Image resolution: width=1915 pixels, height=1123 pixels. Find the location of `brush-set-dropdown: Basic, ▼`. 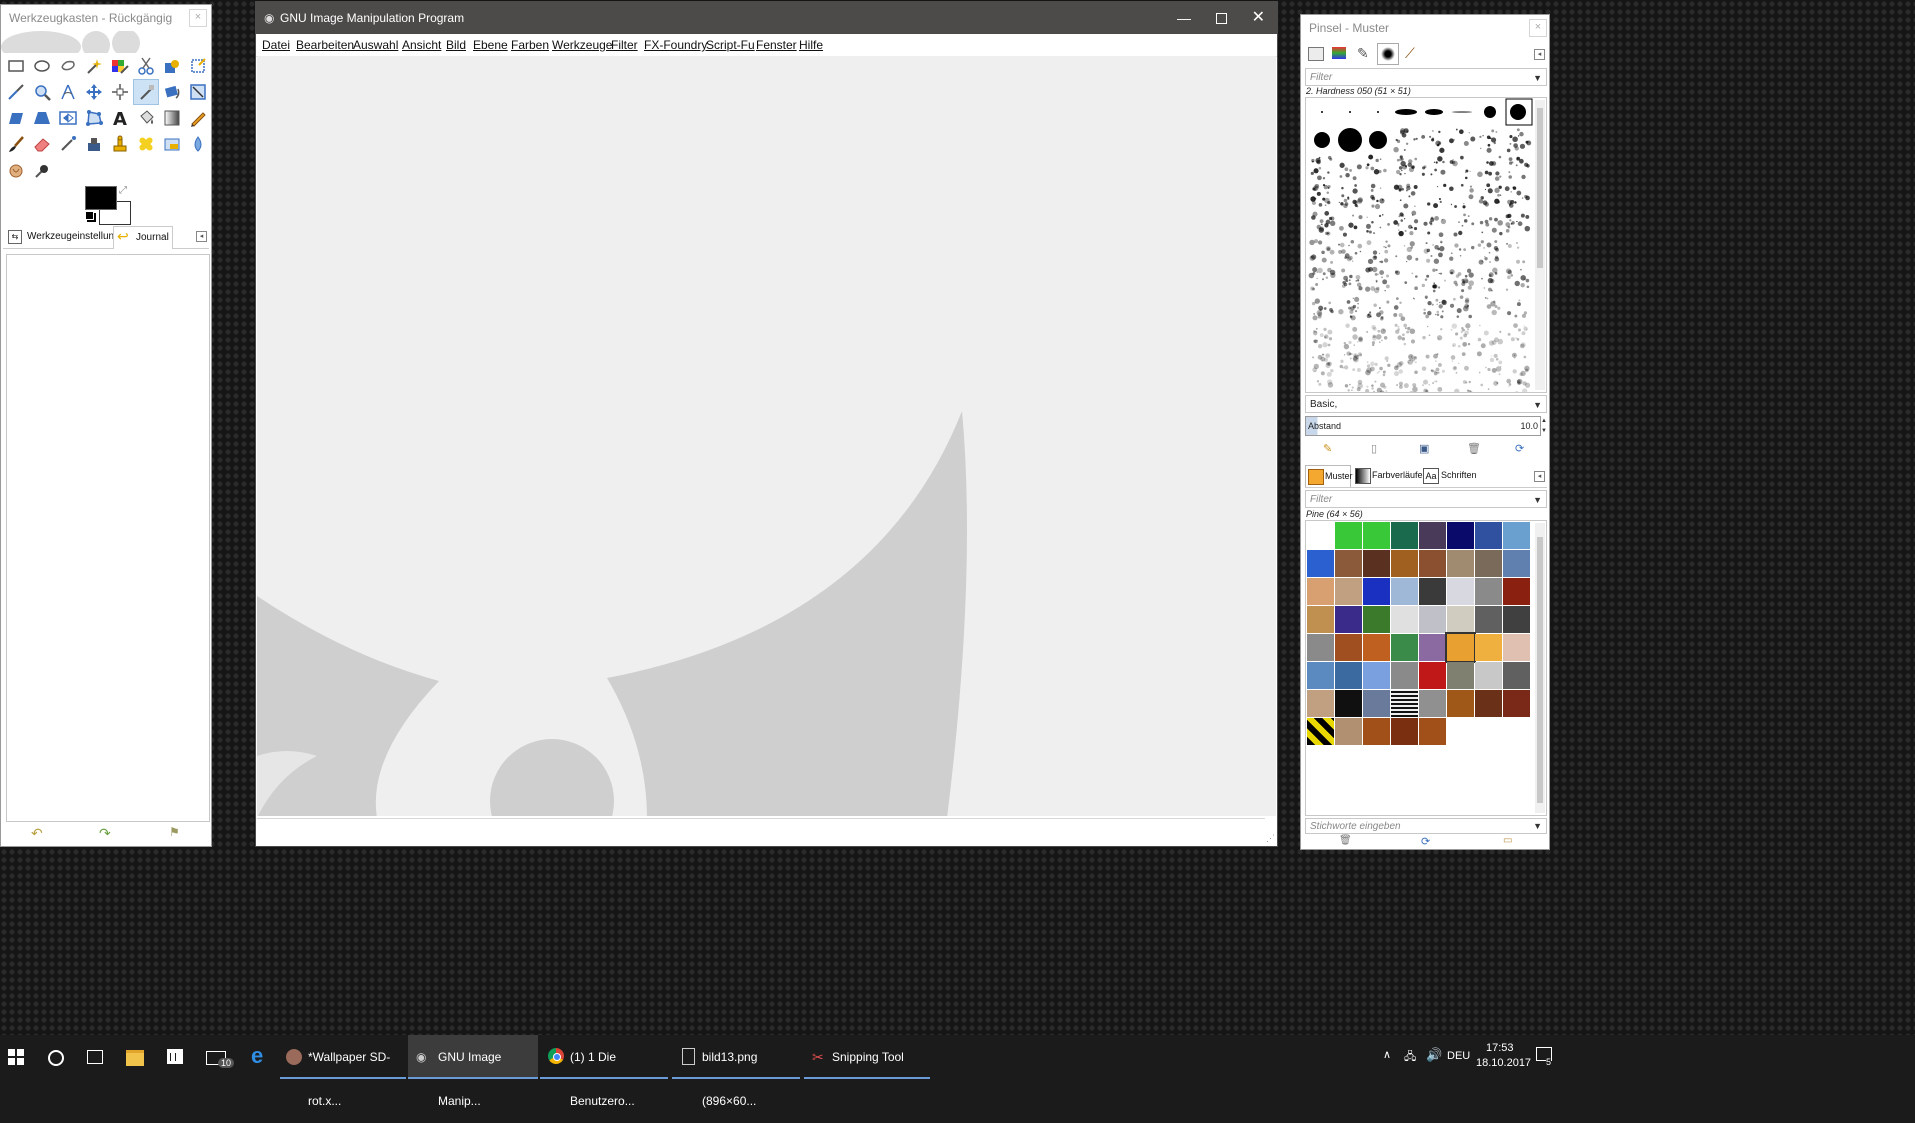

brush-set-dropdown: Basic, ▼ is located at coordinates (1426, 404).